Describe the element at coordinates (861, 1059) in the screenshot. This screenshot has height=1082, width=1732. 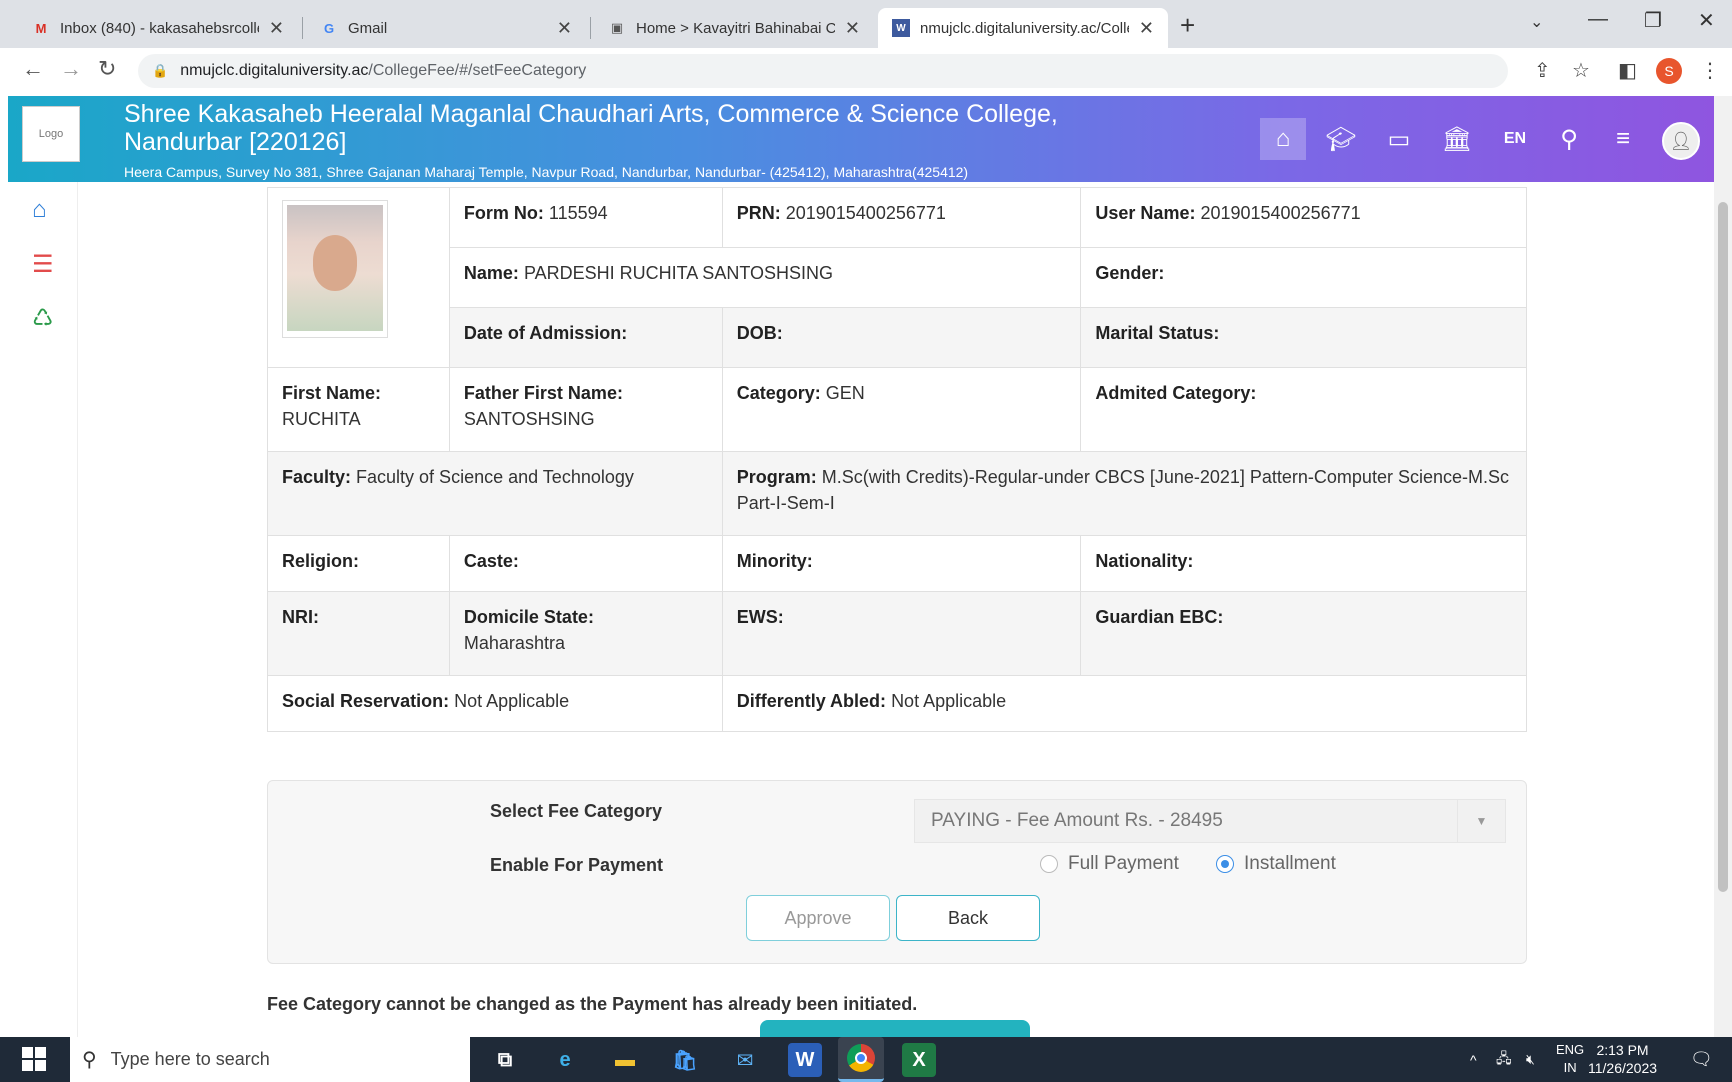
I see `chrome-icon` at that location.